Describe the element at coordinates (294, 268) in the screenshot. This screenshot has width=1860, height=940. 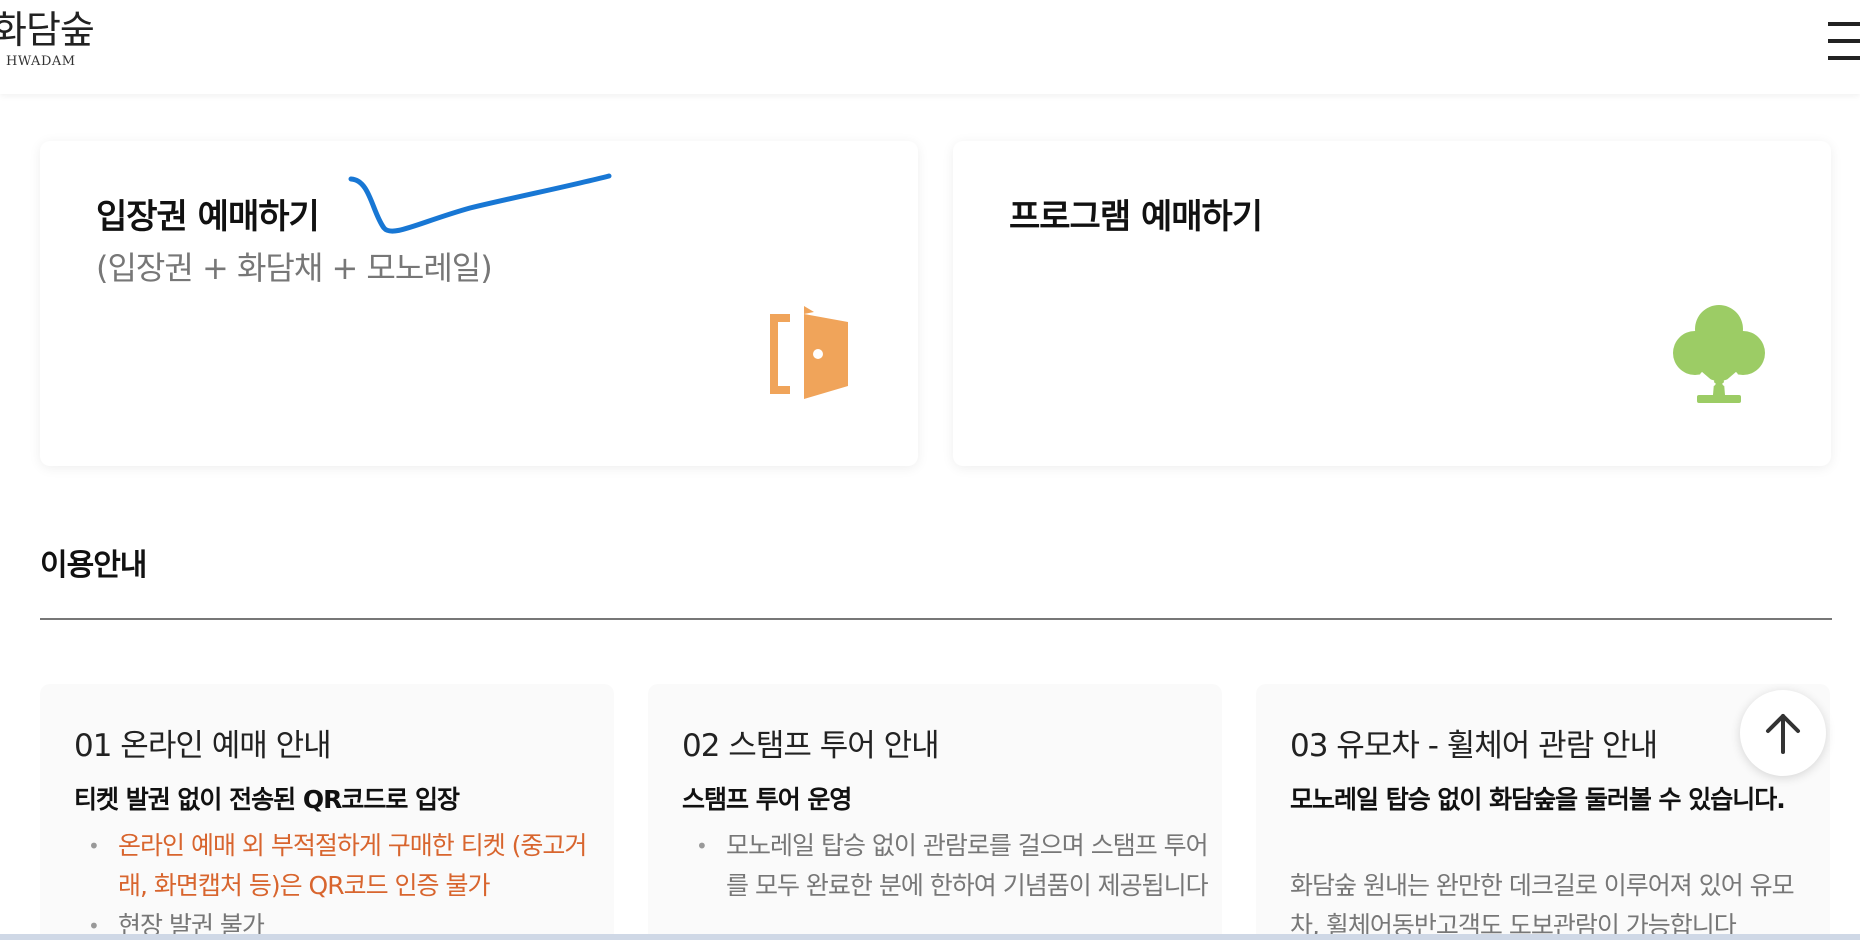
I see `card-subtitle: (입장권 + 화담채 + 모노레일)` at that location.